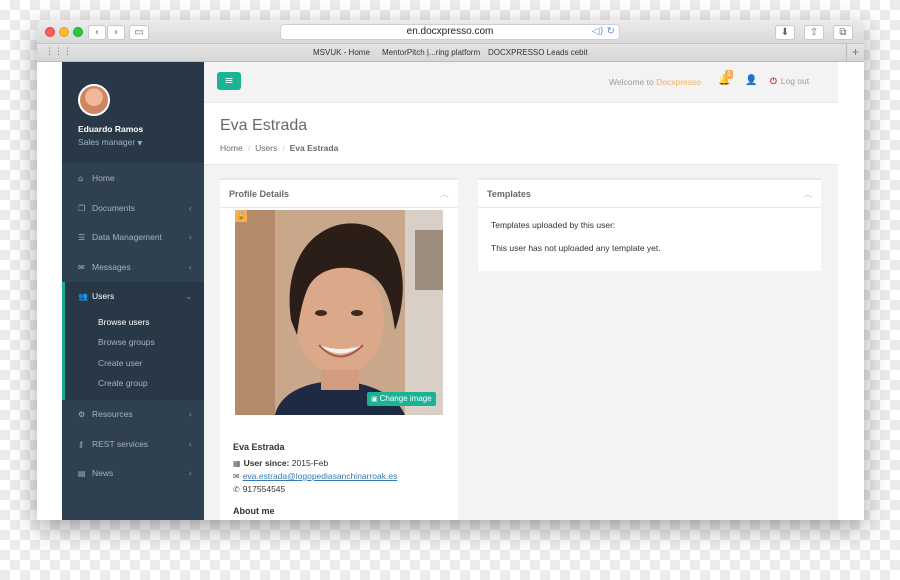 The image size is (900, 580). Describe the element at coordinates (259, 447) in the screenshot. I see `profile-name-heading: Eva Estrada` at that location.